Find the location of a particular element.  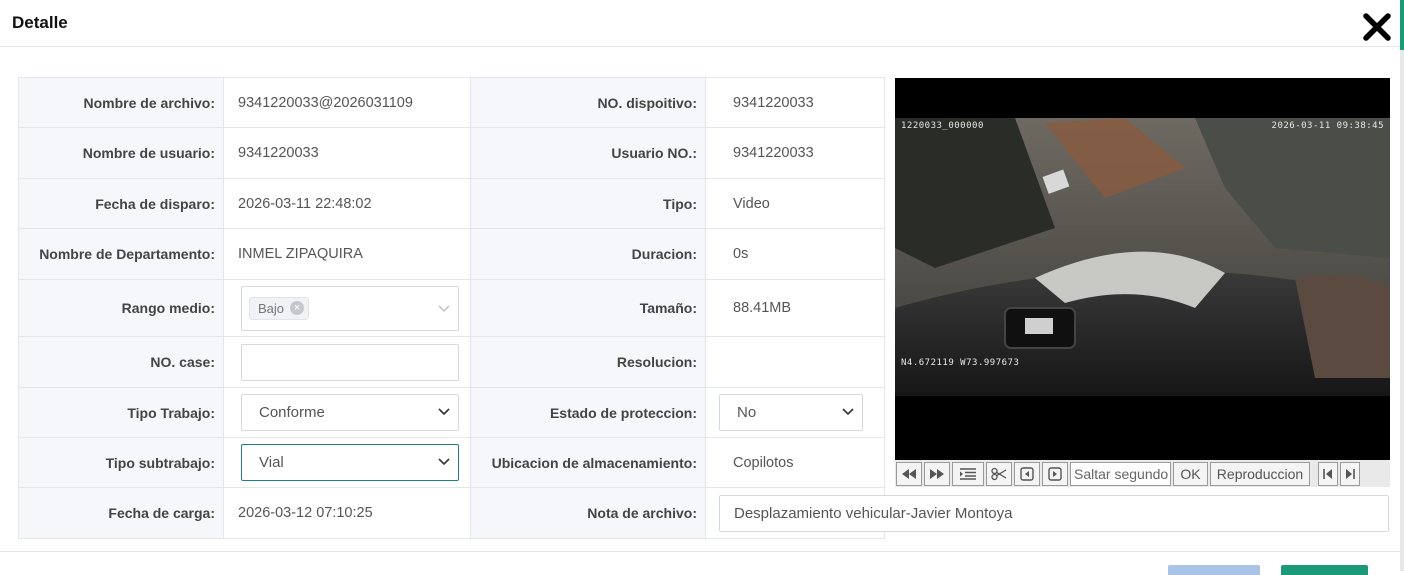

player-controls: Saltar segundo OK Reproduccion is located at coordinates (1142, 473).